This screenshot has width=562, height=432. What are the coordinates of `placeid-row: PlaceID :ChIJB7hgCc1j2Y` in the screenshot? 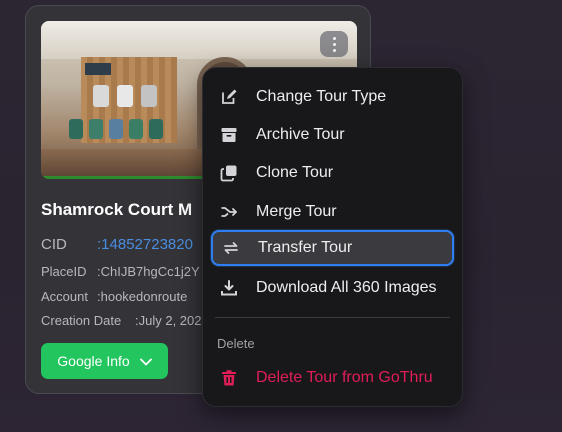 It's located at (120, 271).